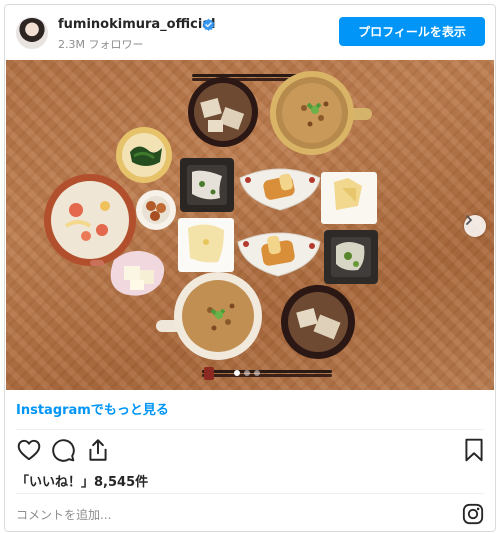  Describe the element at coordinates (223, 112) in the screenshot. I see `miso-soup-bowl-top` at that location.